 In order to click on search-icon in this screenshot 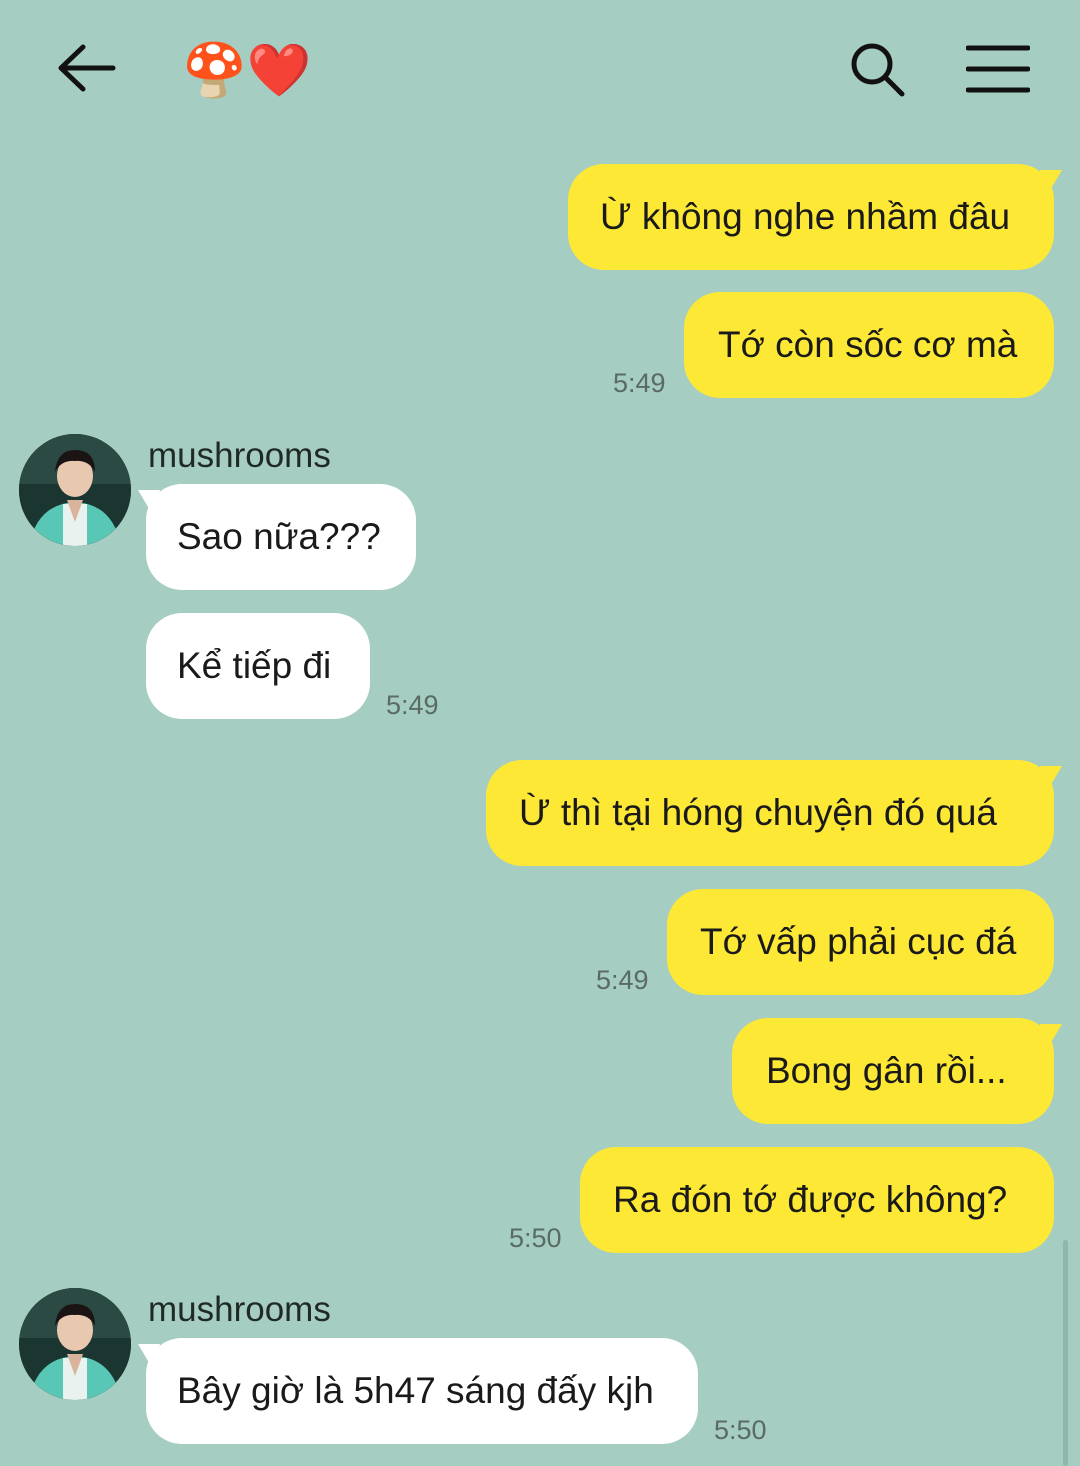, I will do `click(878, 70)`.